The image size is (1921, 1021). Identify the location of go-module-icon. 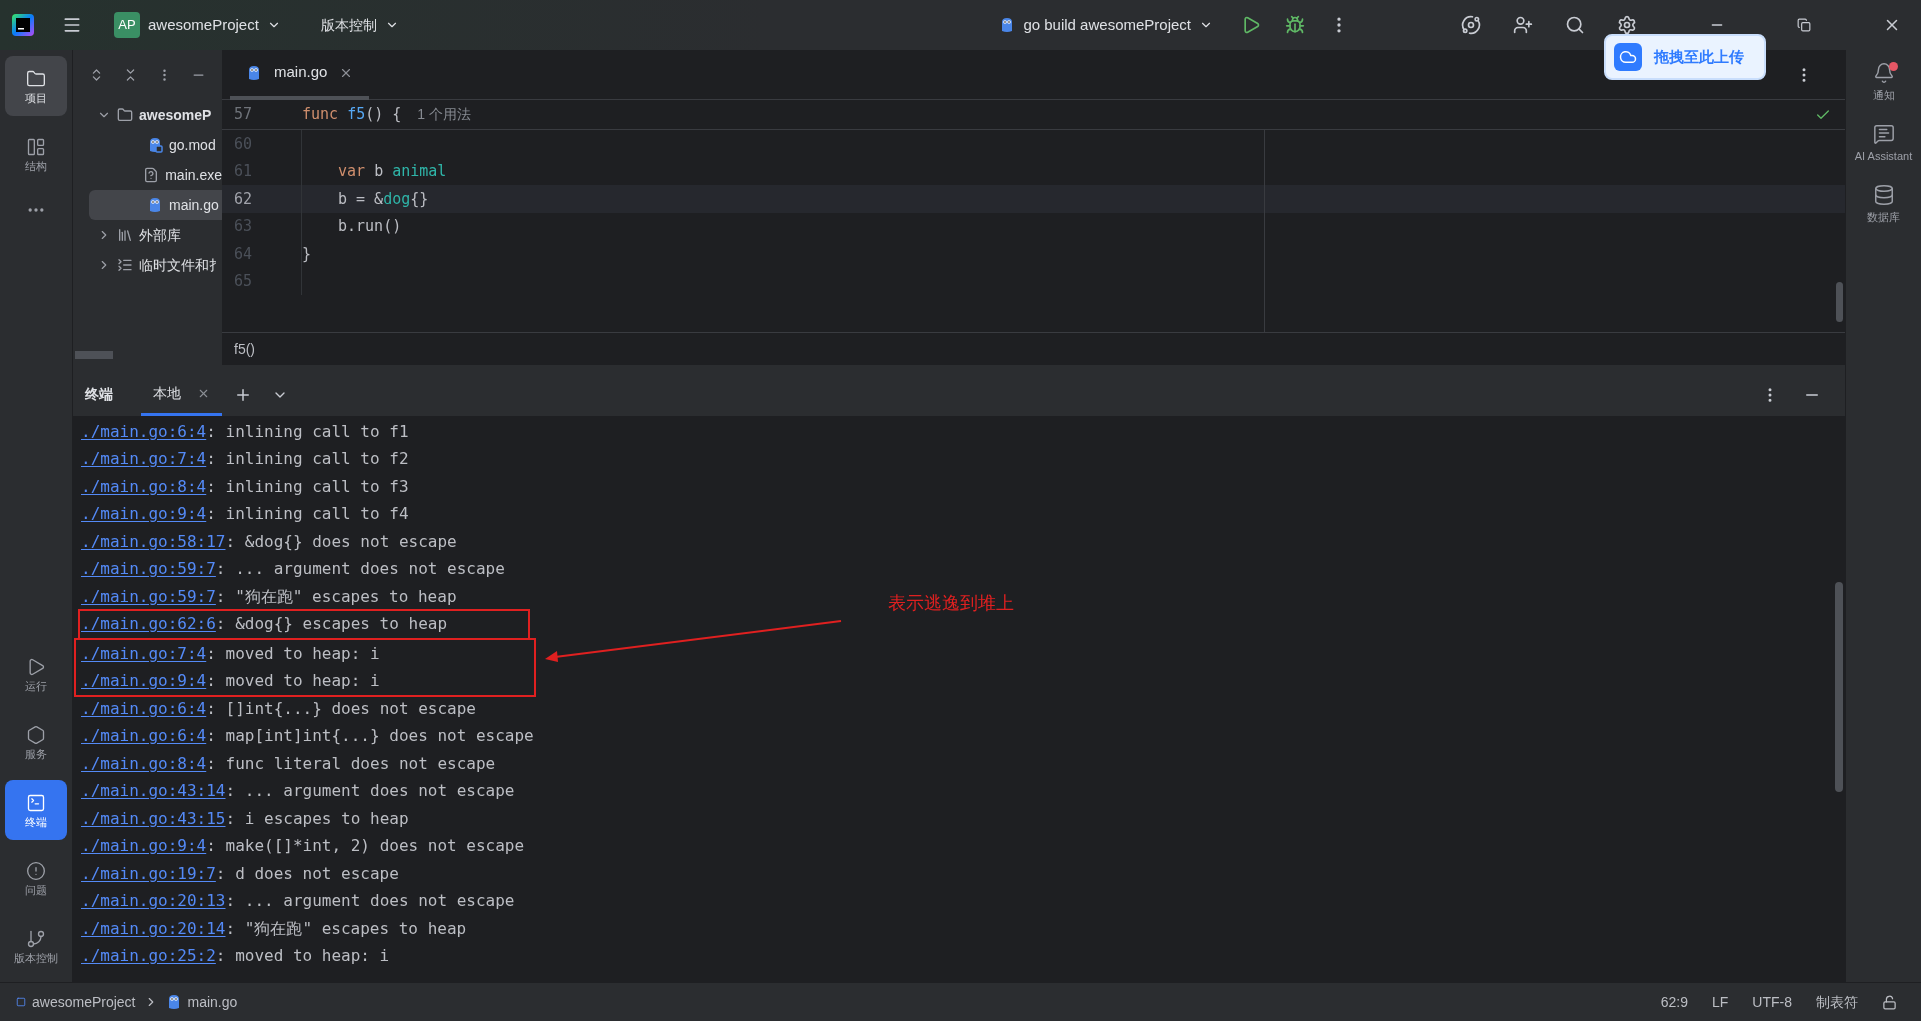
(155, 145).